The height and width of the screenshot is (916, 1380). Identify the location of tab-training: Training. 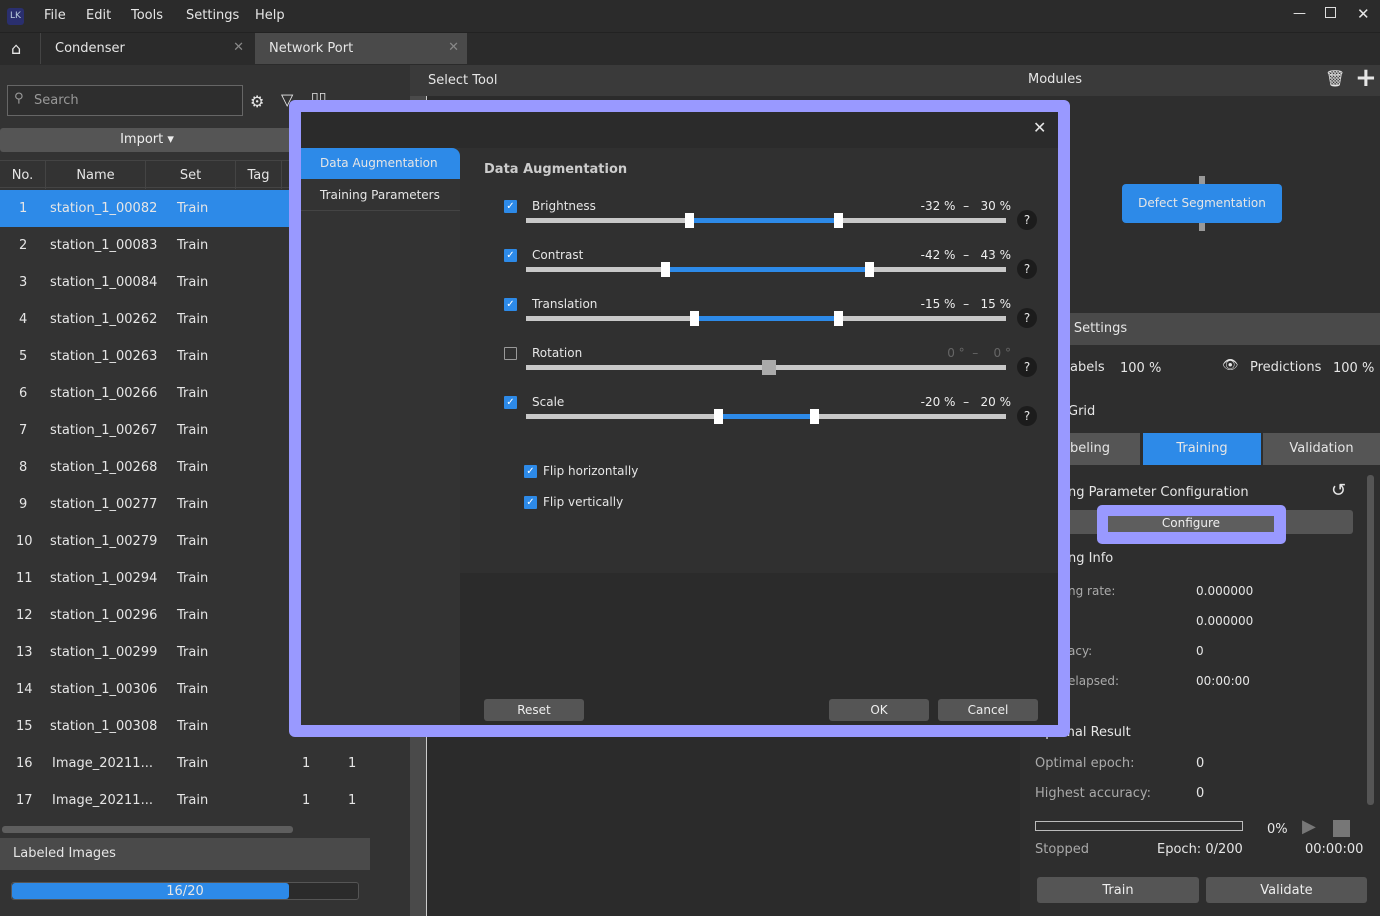
(1202, 449).